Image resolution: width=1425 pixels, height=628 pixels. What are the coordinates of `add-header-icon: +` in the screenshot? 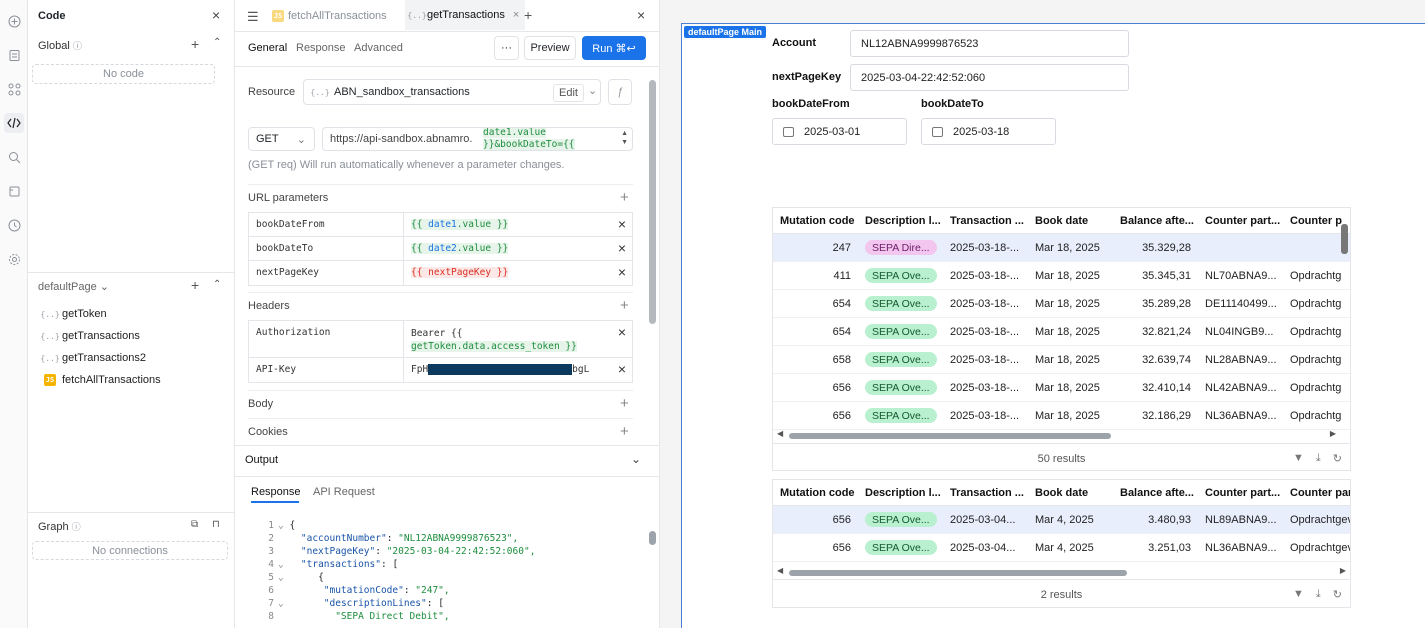 It's located at (624, 305).